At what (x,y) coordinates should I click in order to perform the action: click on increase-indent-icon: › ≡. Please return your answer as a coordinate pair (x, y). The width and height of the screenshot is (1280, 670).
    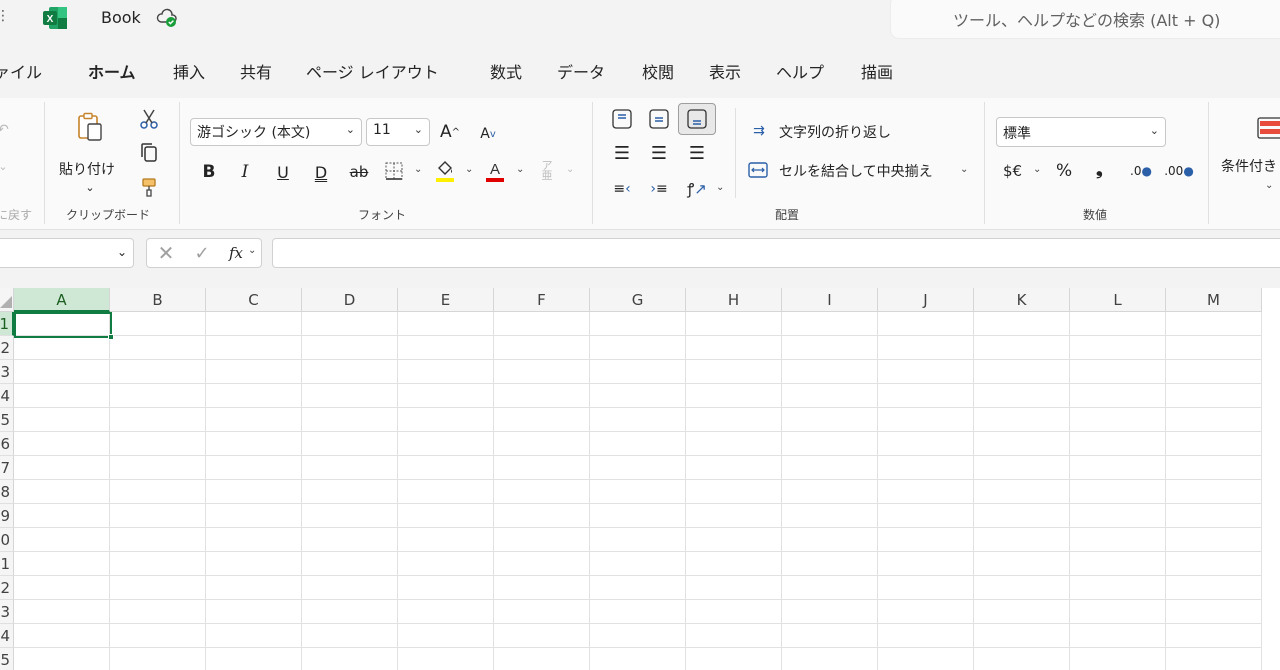
    Looking at the image, I should click on (659, 189).